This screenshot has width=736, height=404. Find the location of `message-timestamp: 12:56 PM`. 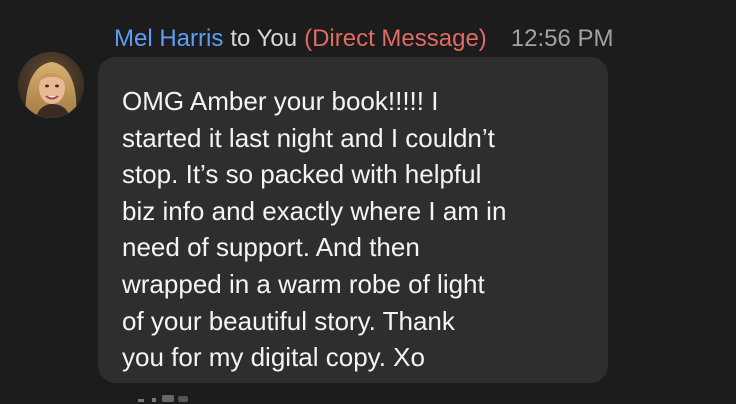

message-timestamp: 12:56 PM is located at coordinates (562, 38).